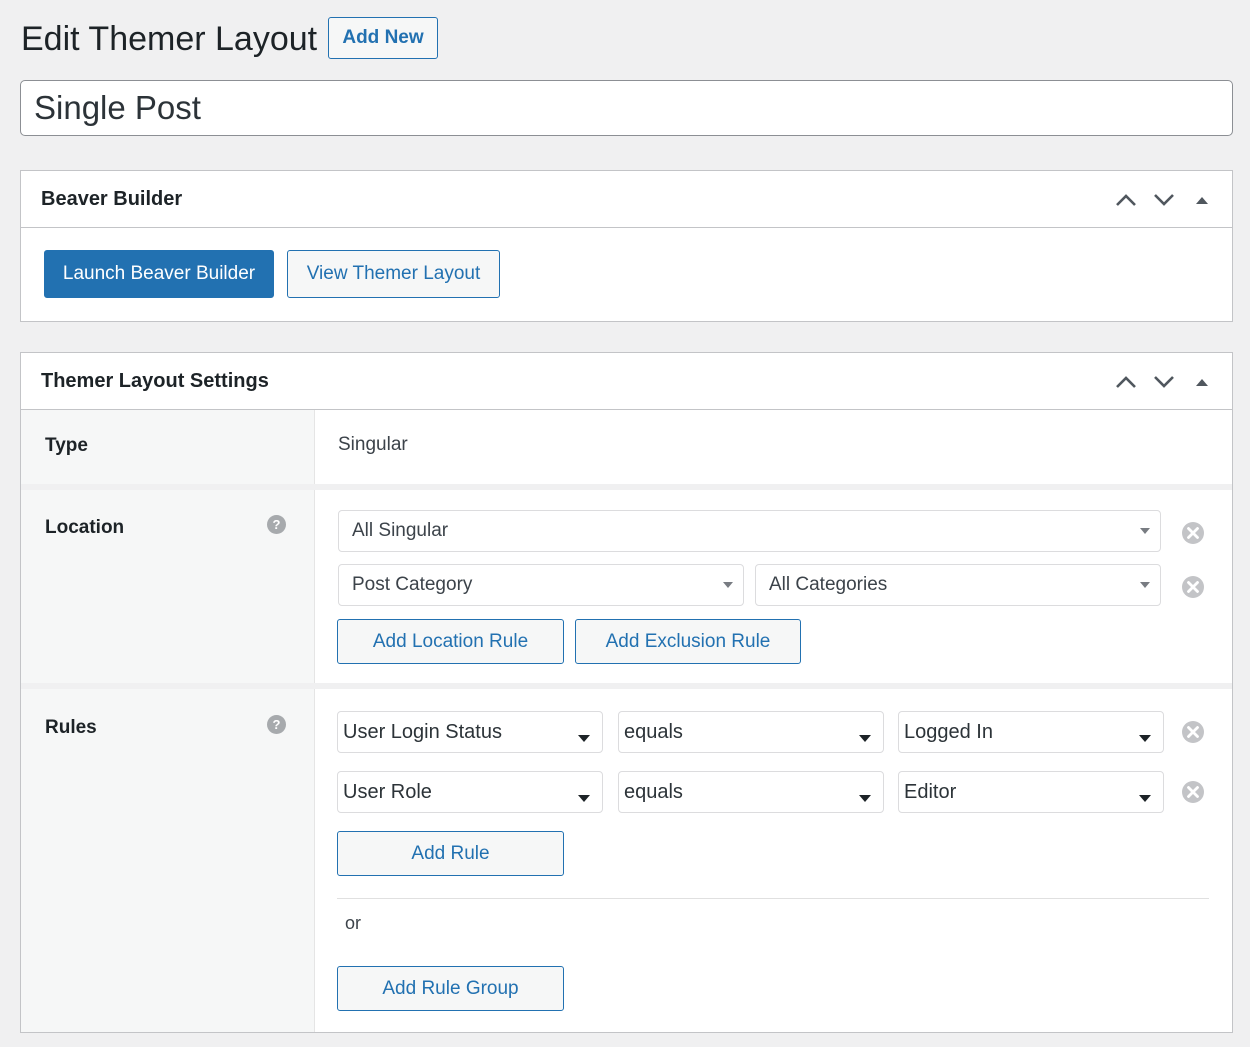 Image resolution: width=1250 pixels, height=1047 pixels. I want to click on rule-group-divider, so click(773, 898).